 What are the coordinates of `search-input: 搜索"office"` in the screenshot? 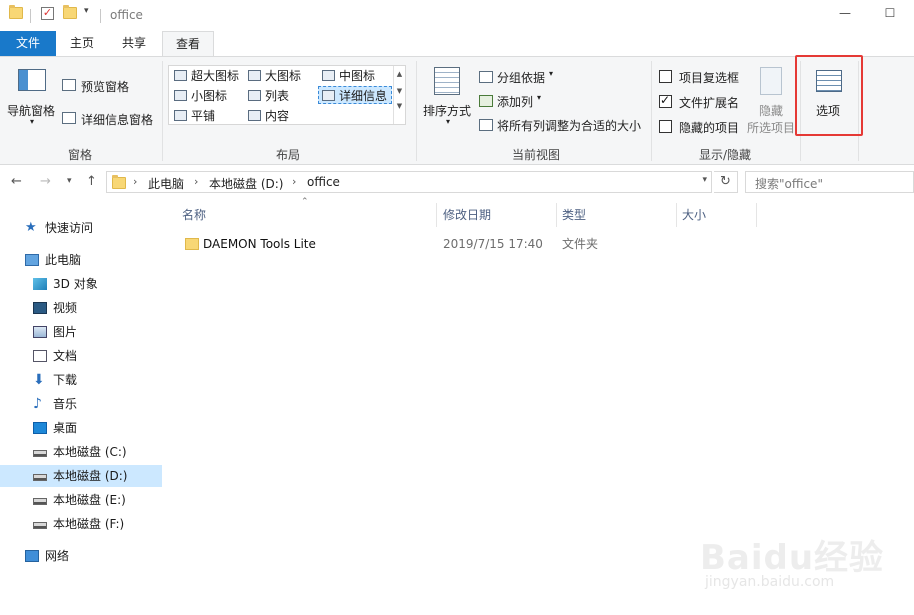 It's located at (829, 182).